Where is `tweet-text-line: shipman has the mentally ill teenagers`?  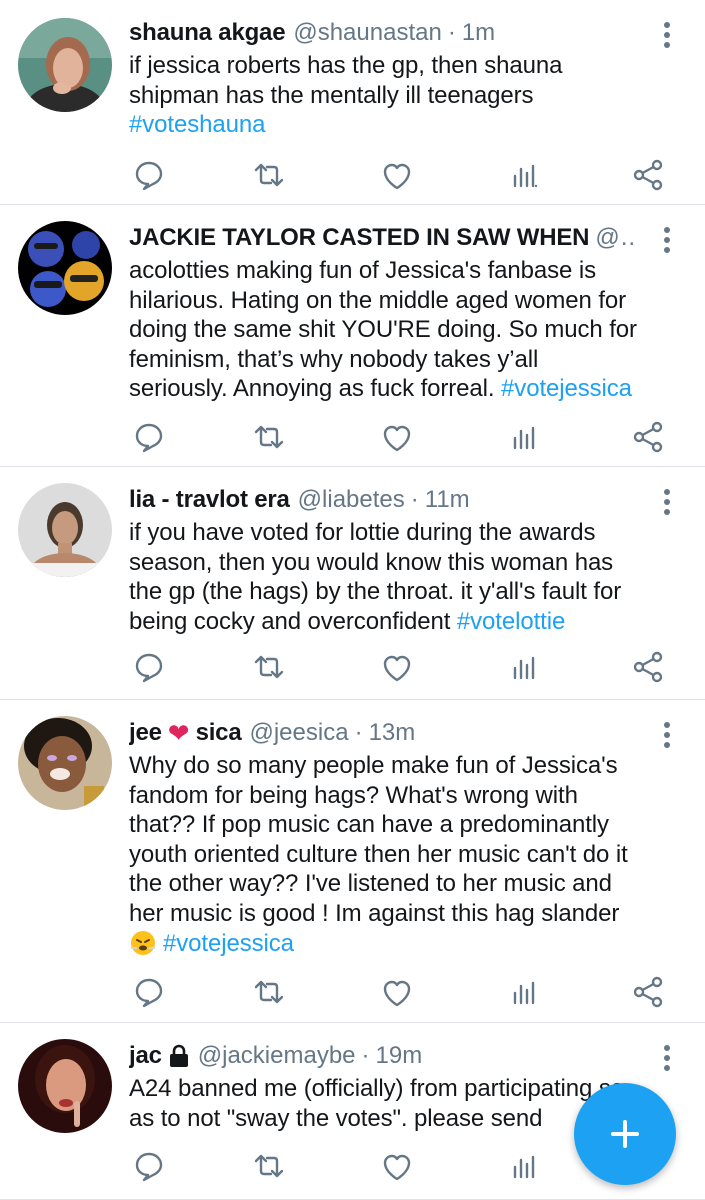
tweet-text-line: shipman has the mentally ill teenagers is located at coordinates (331, 95).